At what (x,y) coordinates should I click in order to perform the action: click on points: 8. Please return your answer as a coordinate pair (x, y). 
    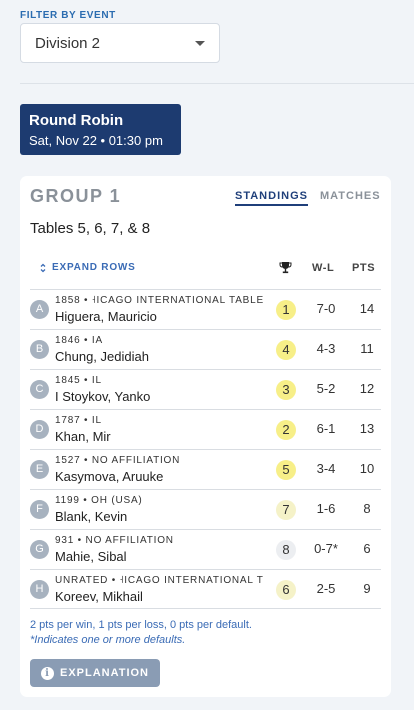
    Looking at the image, I should click on (367, 508).